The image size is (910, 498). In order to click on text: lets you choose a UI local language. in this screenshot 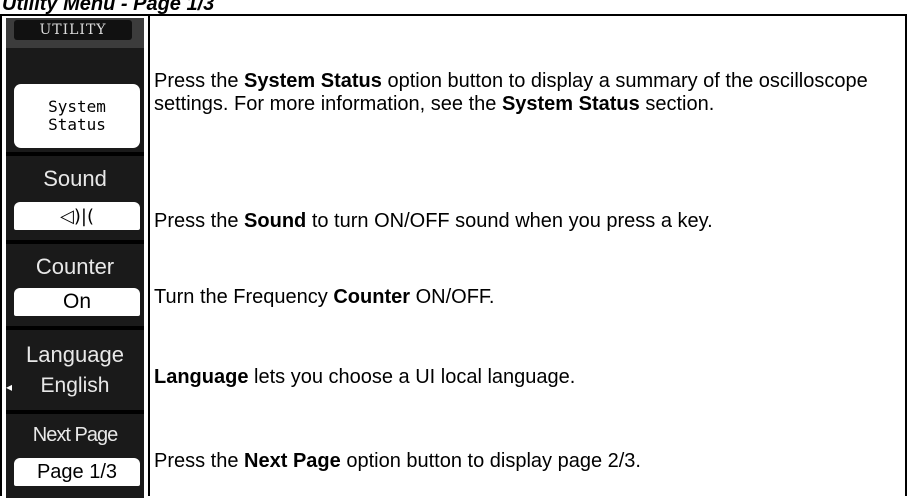, I will do `click(412, 377)`.